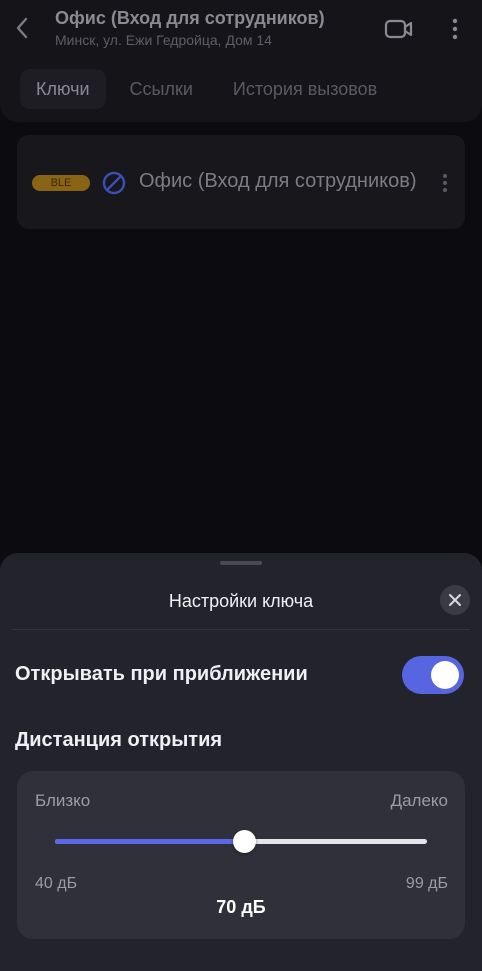 The height and width of the screenshot is (971, 482). Describe the element at coordinates (190, 18) in the screenshot. I see `page-title: Офис (Вход для сотрудников)` at that location.